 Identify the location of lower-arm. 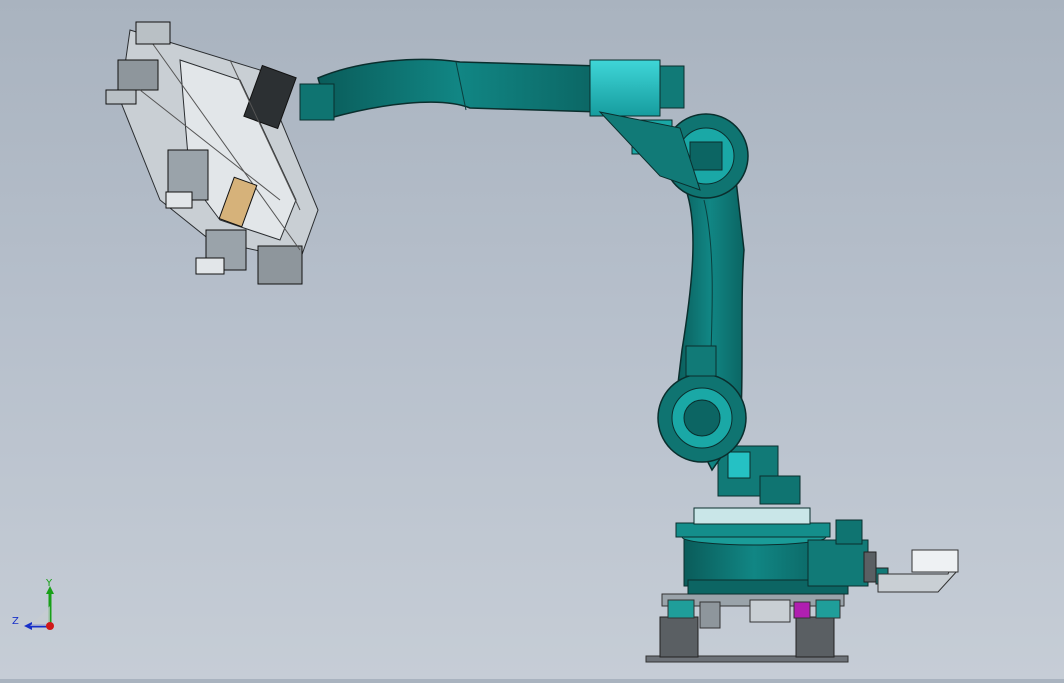
(702, 325).